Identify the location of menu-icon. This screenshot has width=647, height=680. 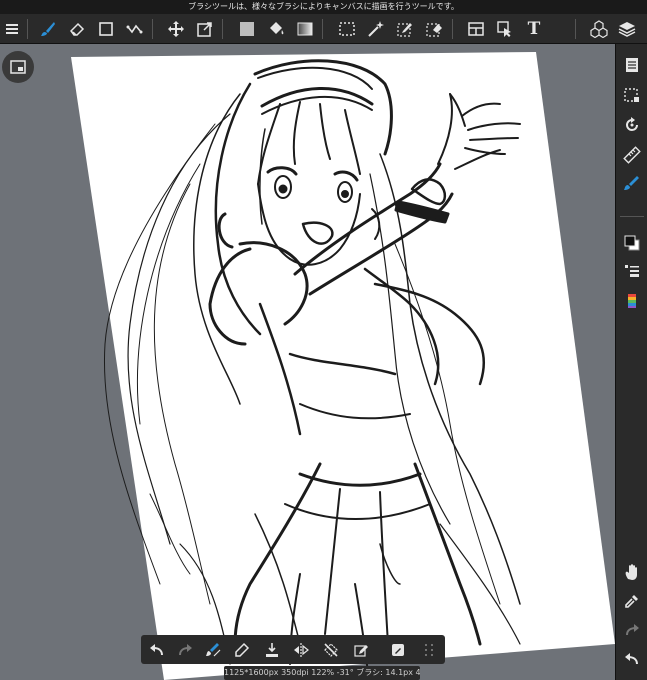
(12, 29).